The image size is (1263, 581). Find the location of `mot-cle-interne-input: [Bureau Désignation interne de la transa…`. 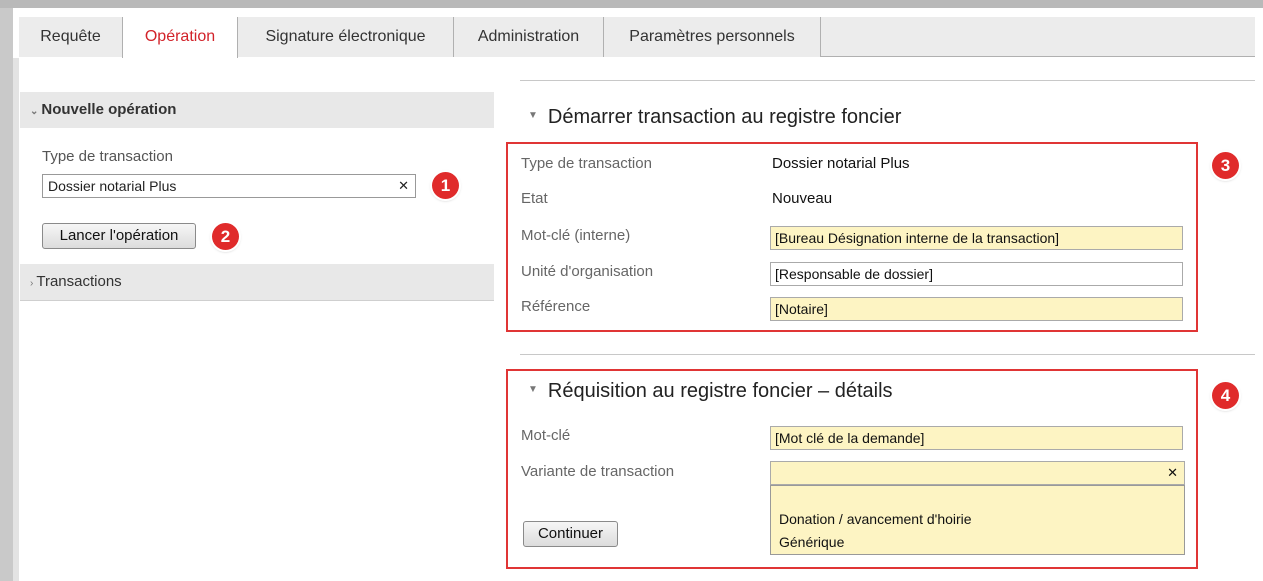

mot-cle-interne-input: [Bureau Désignation interne de la transa… is located at coordinates (976, 238).